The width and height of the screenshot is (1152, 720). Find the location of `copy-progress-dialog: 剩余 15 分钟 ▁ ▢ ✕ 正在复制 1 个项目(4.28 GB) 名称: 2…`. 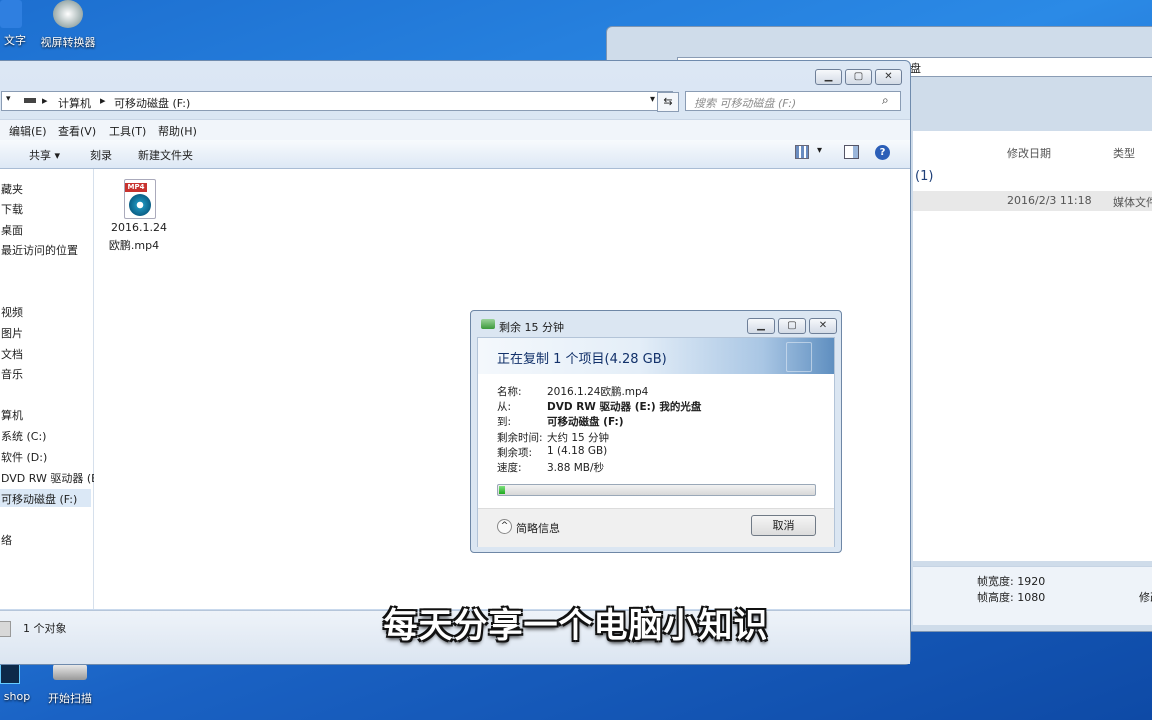

copy-progress-dialog: 剩余 15 分钟 ▁ ▢ ✕ 正在复制 1 个项目(4.28 GB) 名称: 2… is located at coordinates (656, 431).